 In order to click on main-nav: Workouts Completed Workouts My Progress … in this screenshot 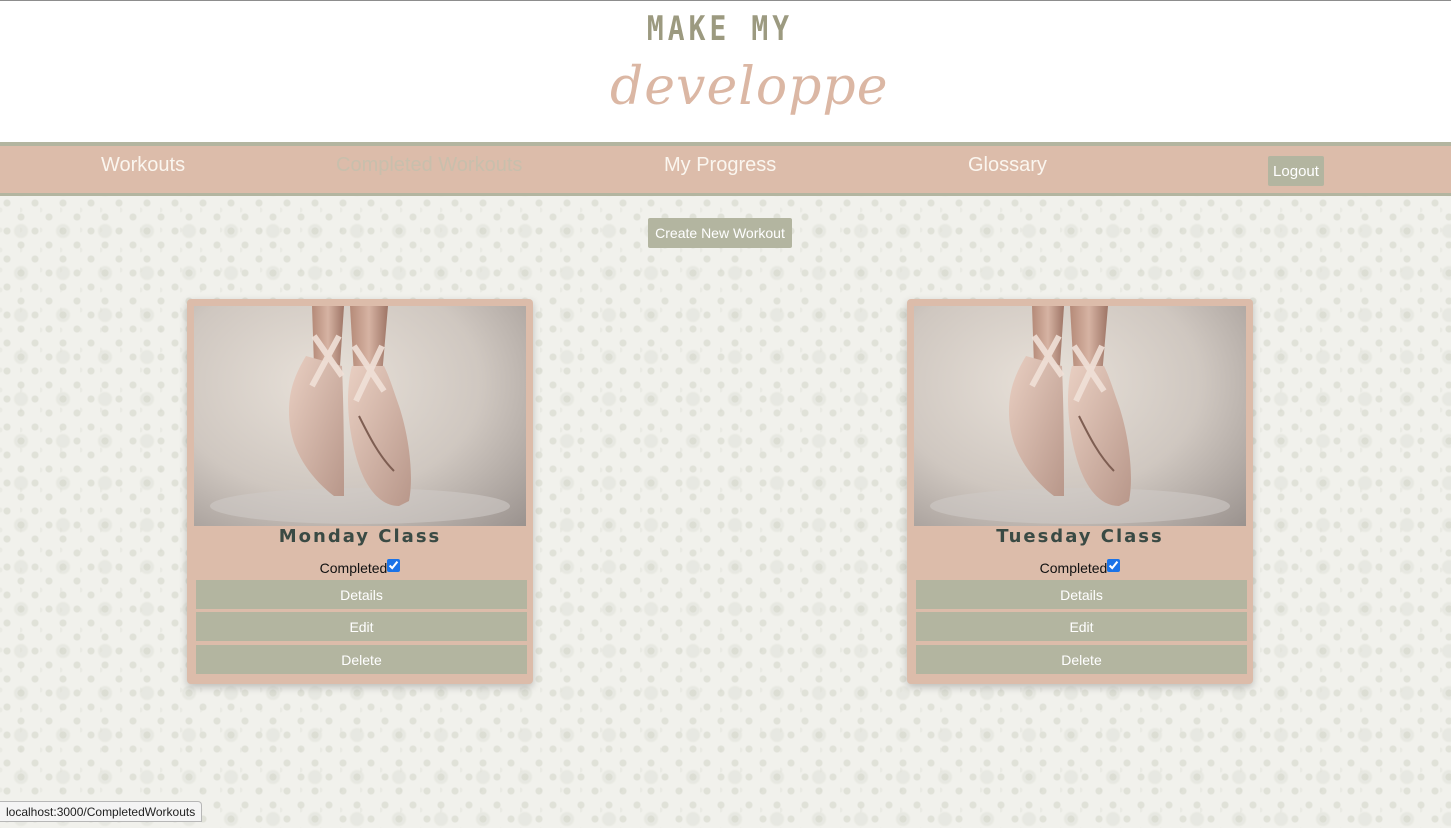, I will do `click(725, 169)`.